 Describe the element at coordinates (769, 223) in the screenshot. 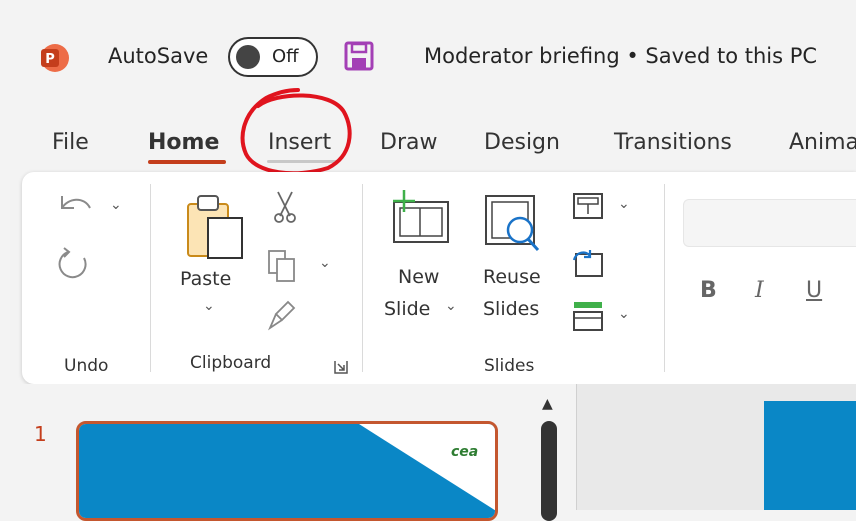

I see `font-name-combobox` at that location.